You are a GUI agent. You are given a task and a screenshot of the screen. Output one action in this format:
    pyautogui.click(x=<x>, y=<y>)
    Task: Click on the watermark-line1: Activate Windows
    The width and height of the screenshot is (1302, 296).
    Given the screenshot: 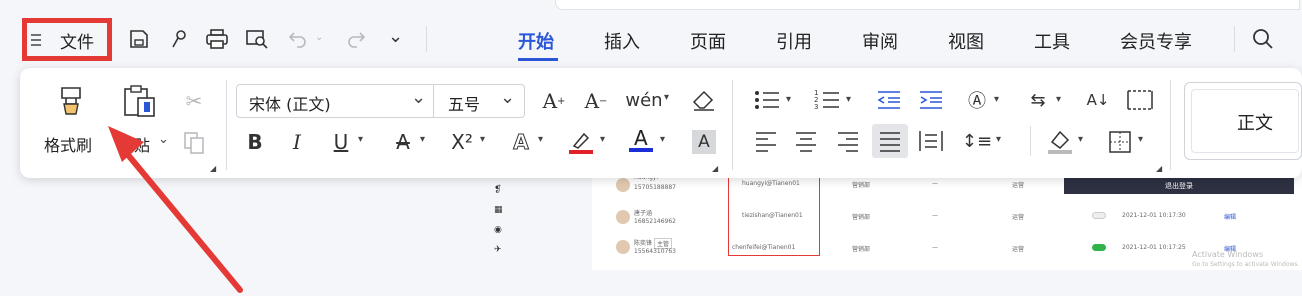 What is the action you would take?
    pyautogui.click(x=1228, y=254)
    